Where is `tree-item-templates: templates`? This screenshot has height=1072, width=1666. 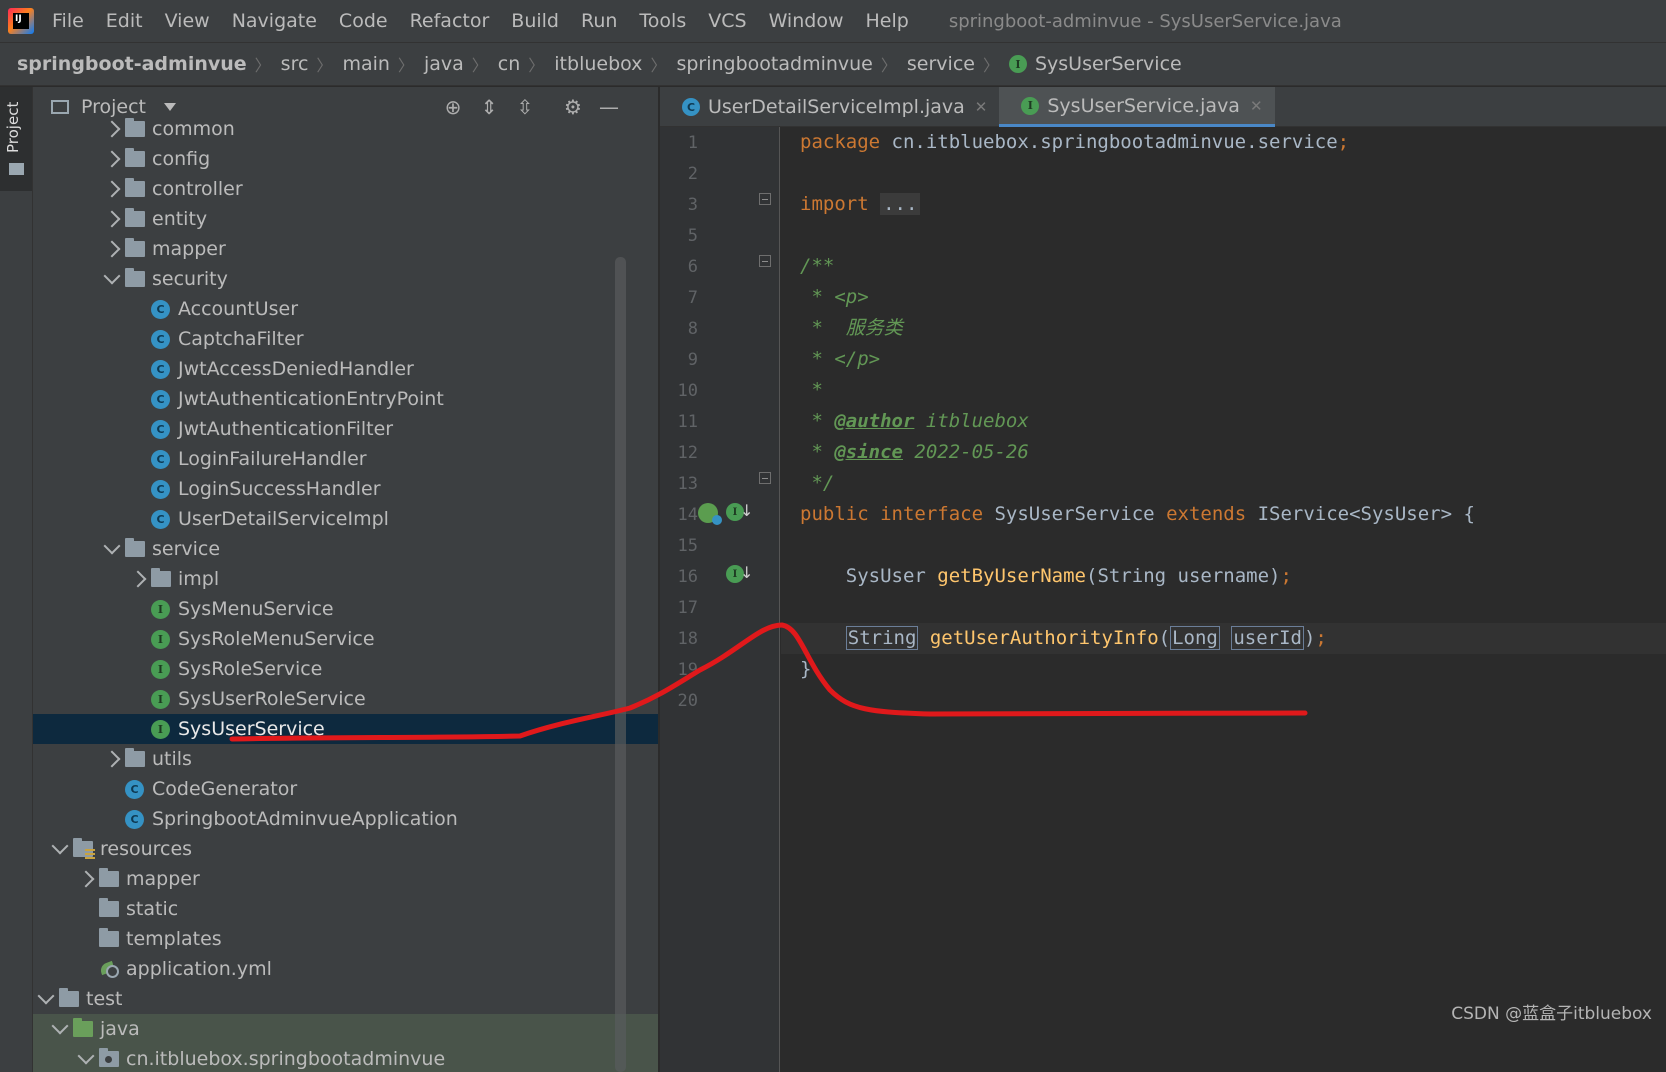
tree-item-templates: templates is located at coordinates (345, 939).